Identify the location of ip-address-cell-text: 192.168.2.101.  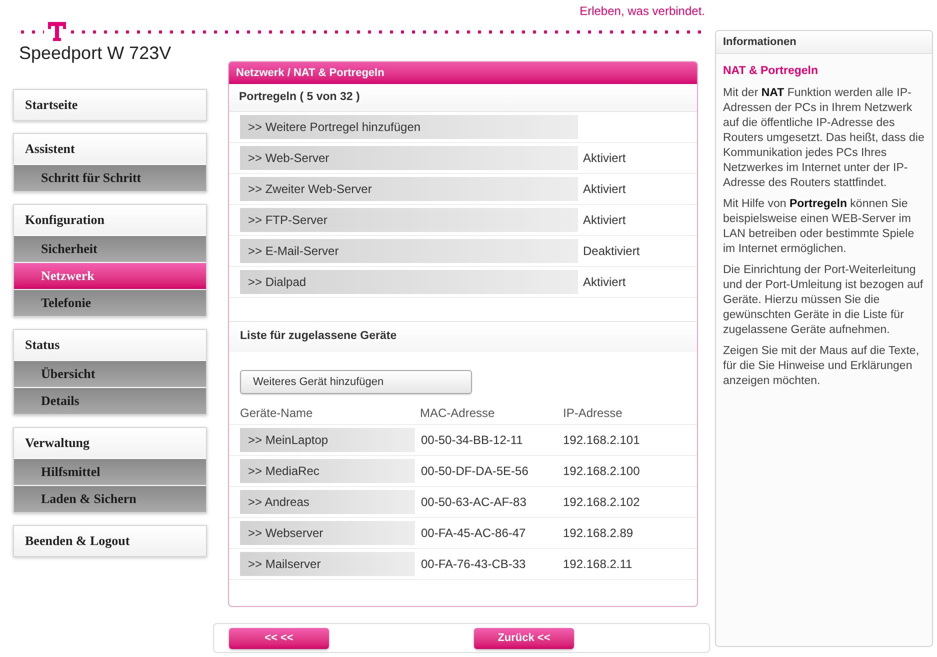
(601, 441).